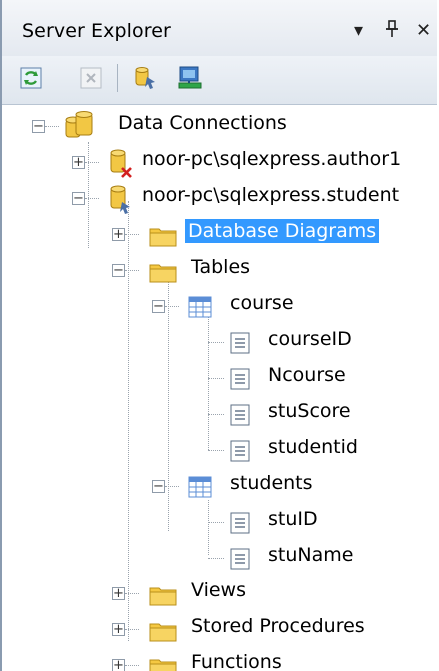 The image size is (439, 671). What do you see at coordinates (120, 165) in the screenshot?
I see `broken-connection-icon` at bounding box center [120, 165].